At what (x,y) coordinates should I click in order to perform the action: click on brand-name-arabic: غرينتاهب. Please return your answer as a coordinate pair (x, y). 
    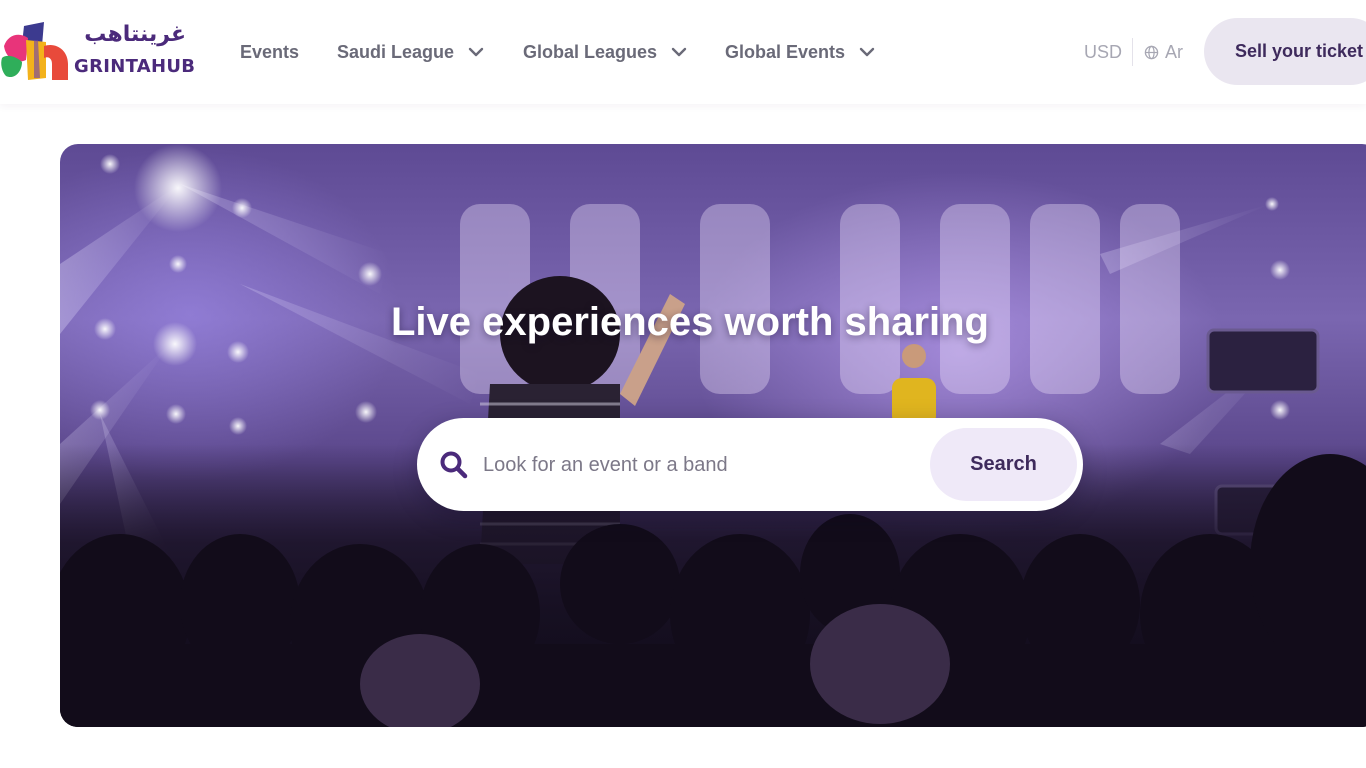
    Looking at the image, I should click on (135, 34).